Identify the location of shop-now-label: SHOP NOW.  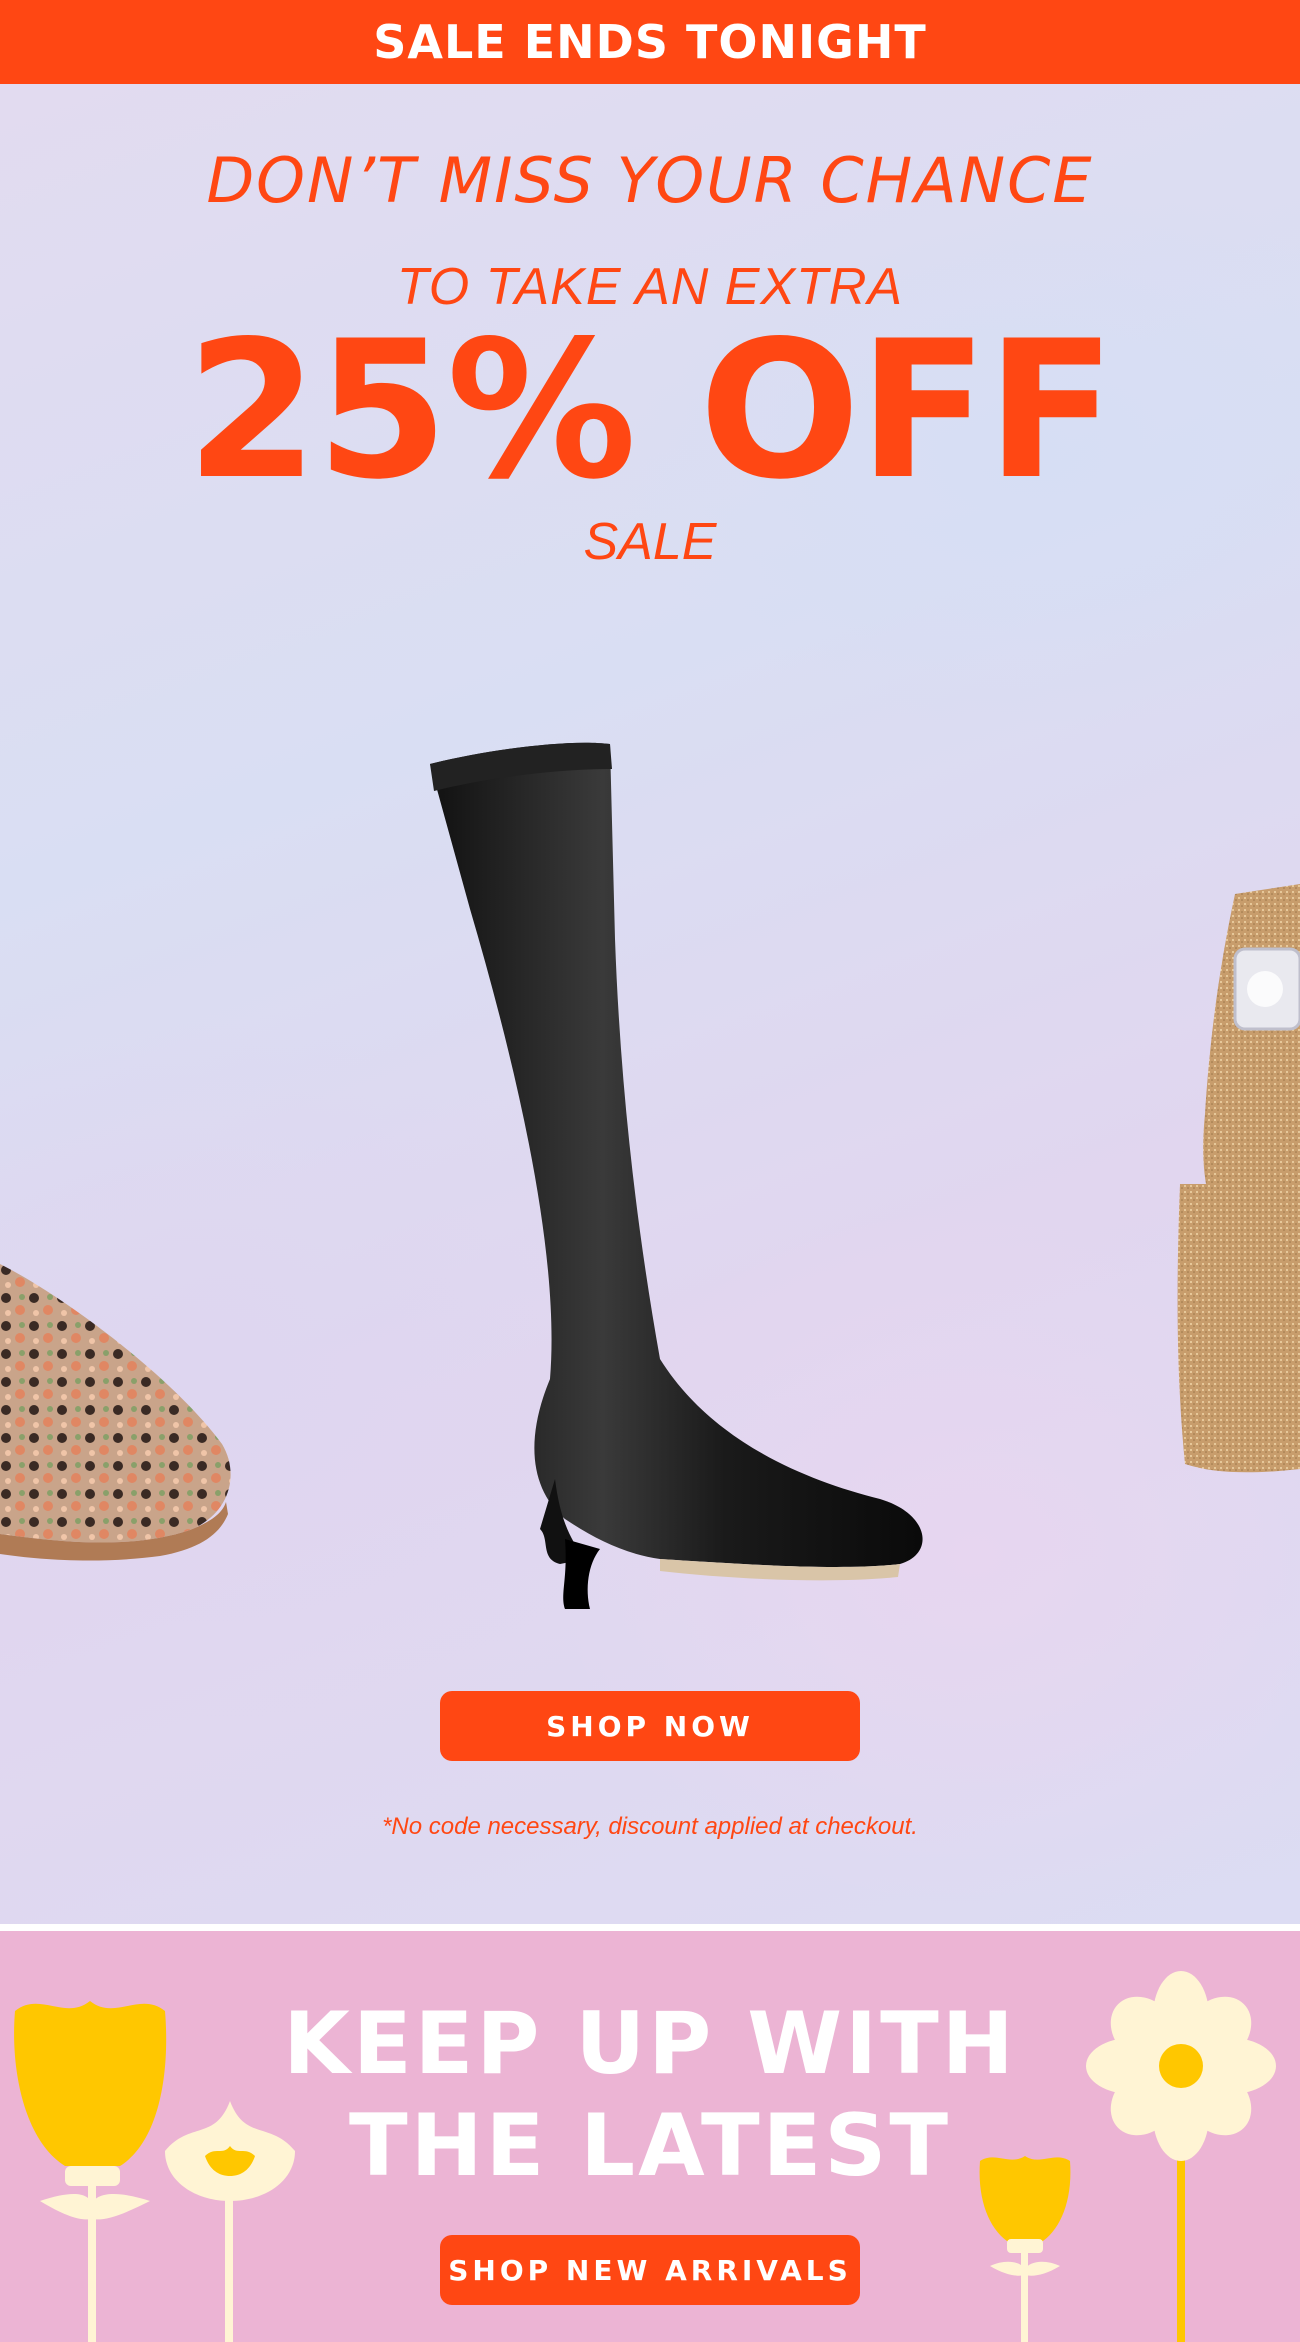
(650, 1726).